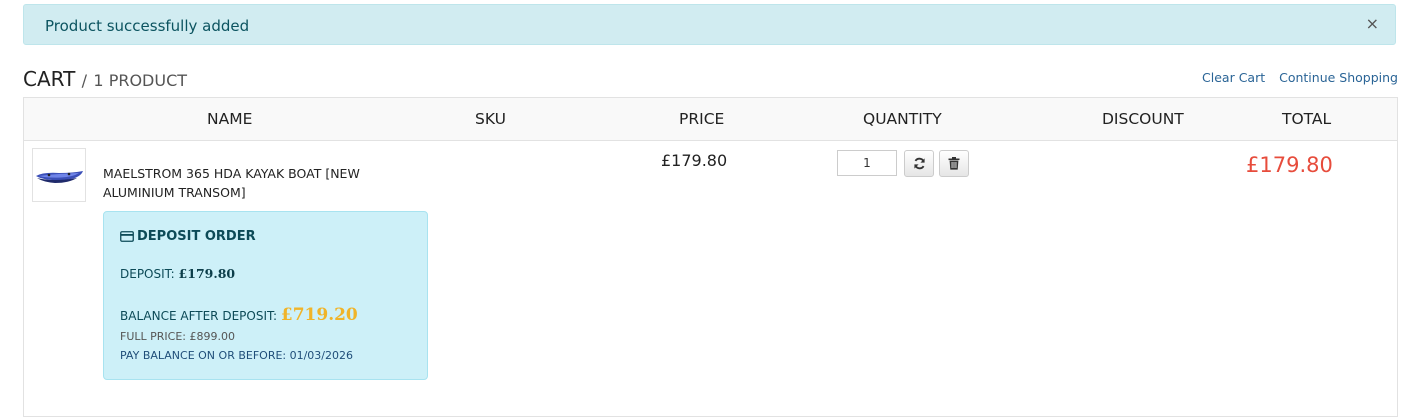  Describe the element at coordinates (147, 26) in the screenshot. I see `alert-message: Product successfully added` at that location.